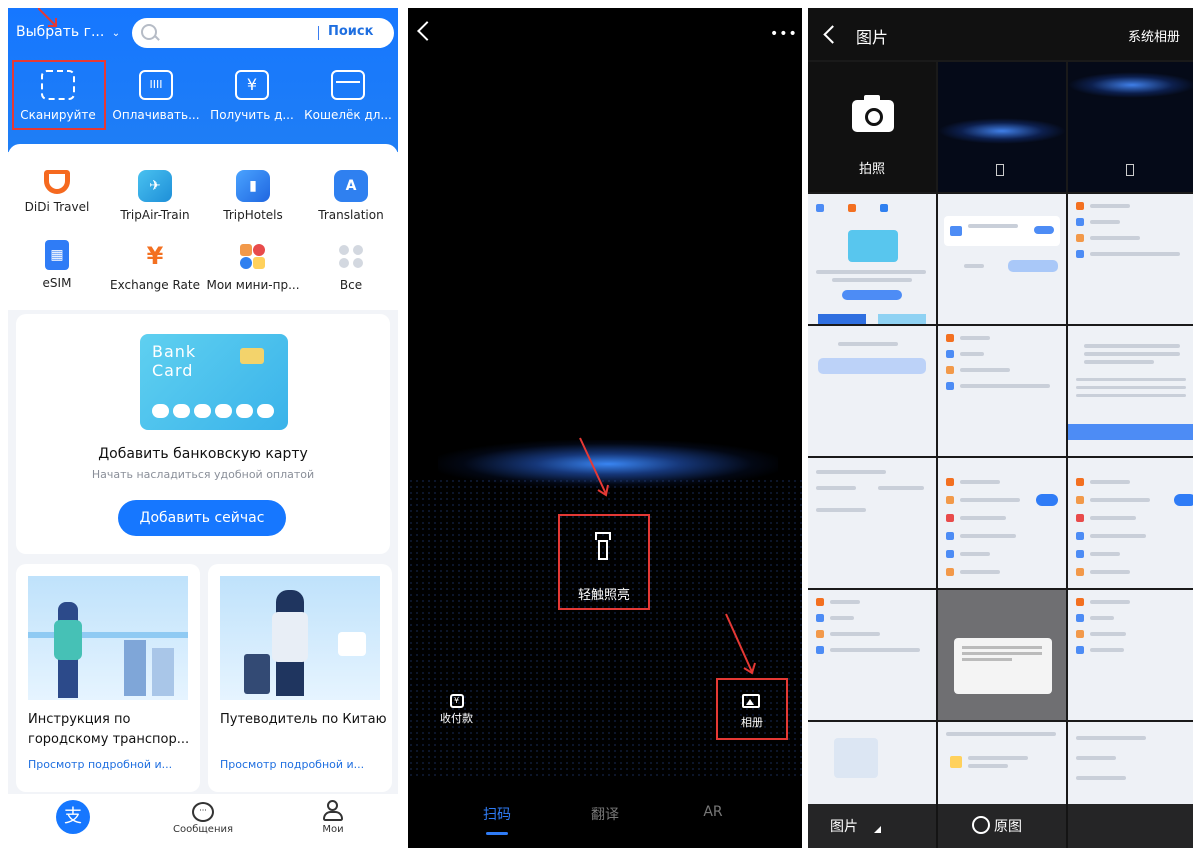 The width and height of the screenshot is (1193, 848). What do you see at coordinates (784, 34) in the screenshot?
I see `more-options-icon: •••` at bounding box center [784, 34].